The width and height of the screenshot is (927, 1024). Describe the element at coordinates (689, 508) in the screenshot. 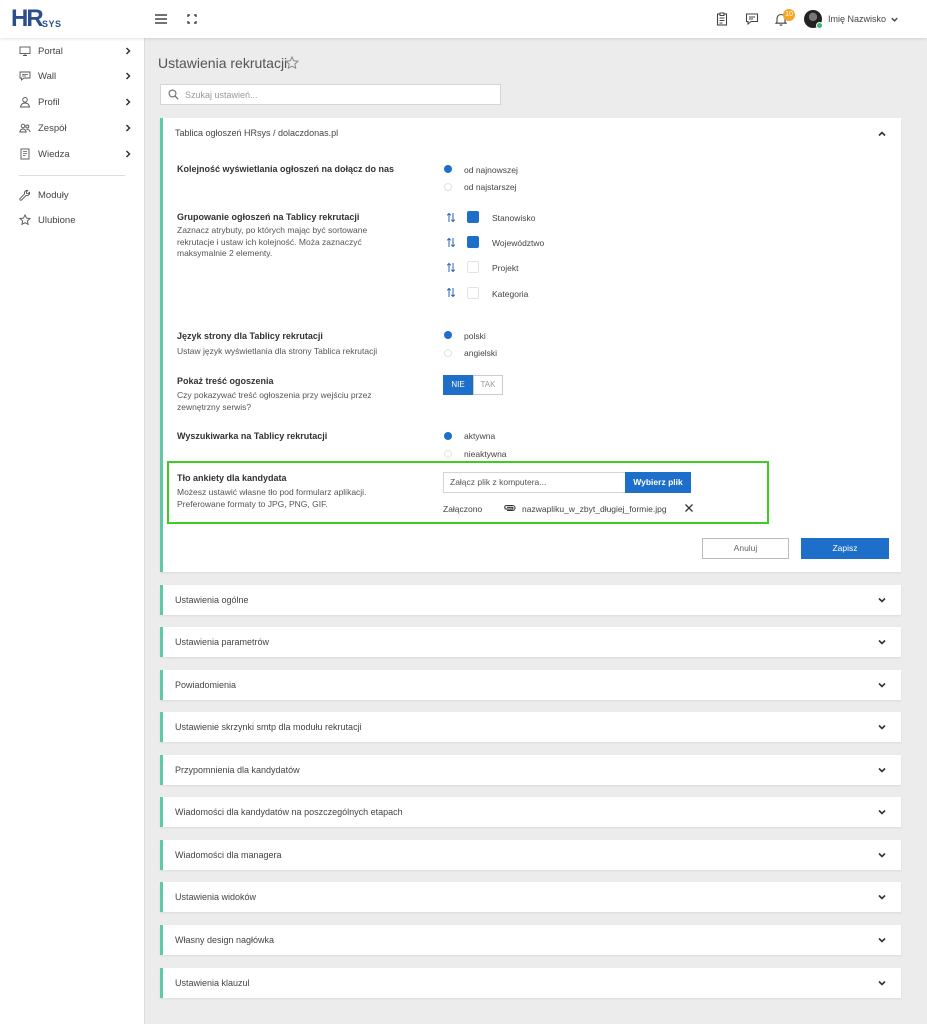

I see `remove-file-icon` at that location.